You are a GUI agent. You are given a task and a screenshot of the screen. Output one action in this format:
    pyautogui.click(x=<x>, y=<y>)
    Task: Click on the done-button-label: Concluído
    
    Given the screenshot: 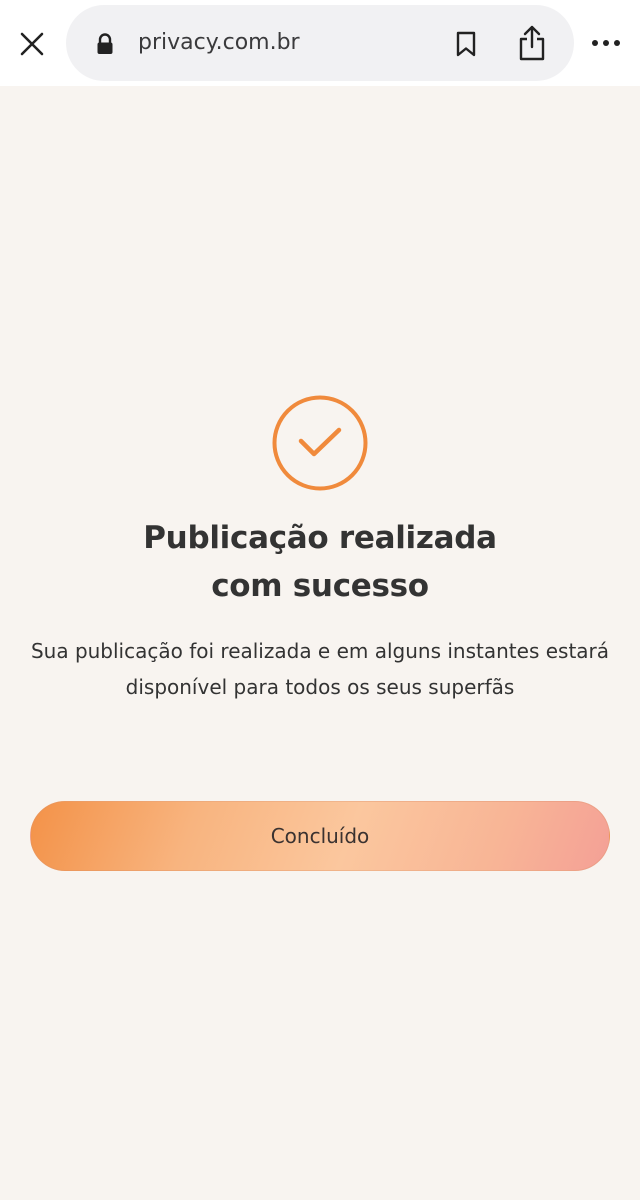 What is the action you would take?
    pyautogui.click(x=320, y=836)
    